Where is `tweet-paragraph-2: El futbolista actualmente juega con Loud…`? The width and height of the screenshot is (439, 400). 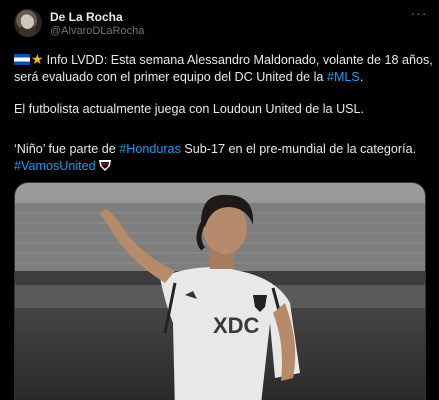 tweet-paragraph-2: El futbolista actualmente juega con Loud… is located at coordinates (189, 109).